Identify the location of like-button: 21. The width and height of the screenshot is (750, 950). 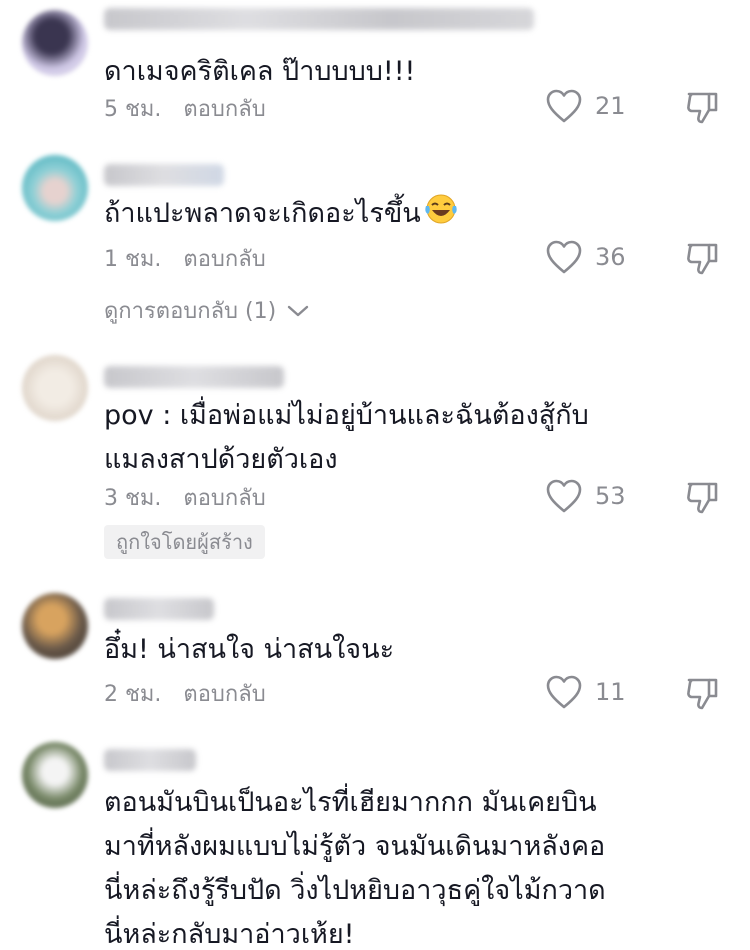
(585, 106).